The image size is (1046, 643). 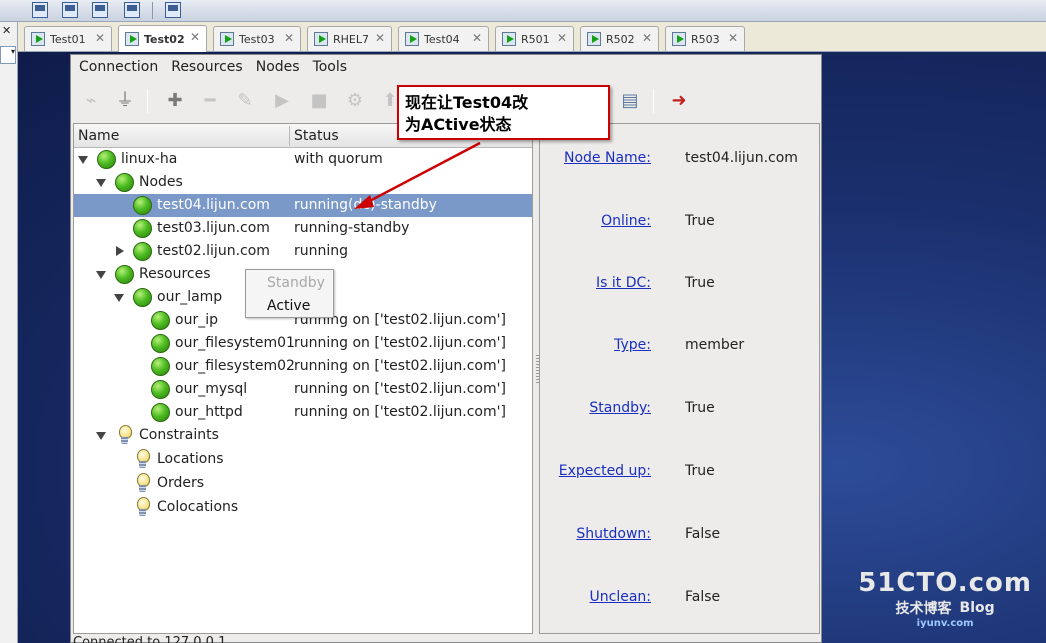 I want to click on tree-row-name: our_filesystem02, so click(x=235, y=366).